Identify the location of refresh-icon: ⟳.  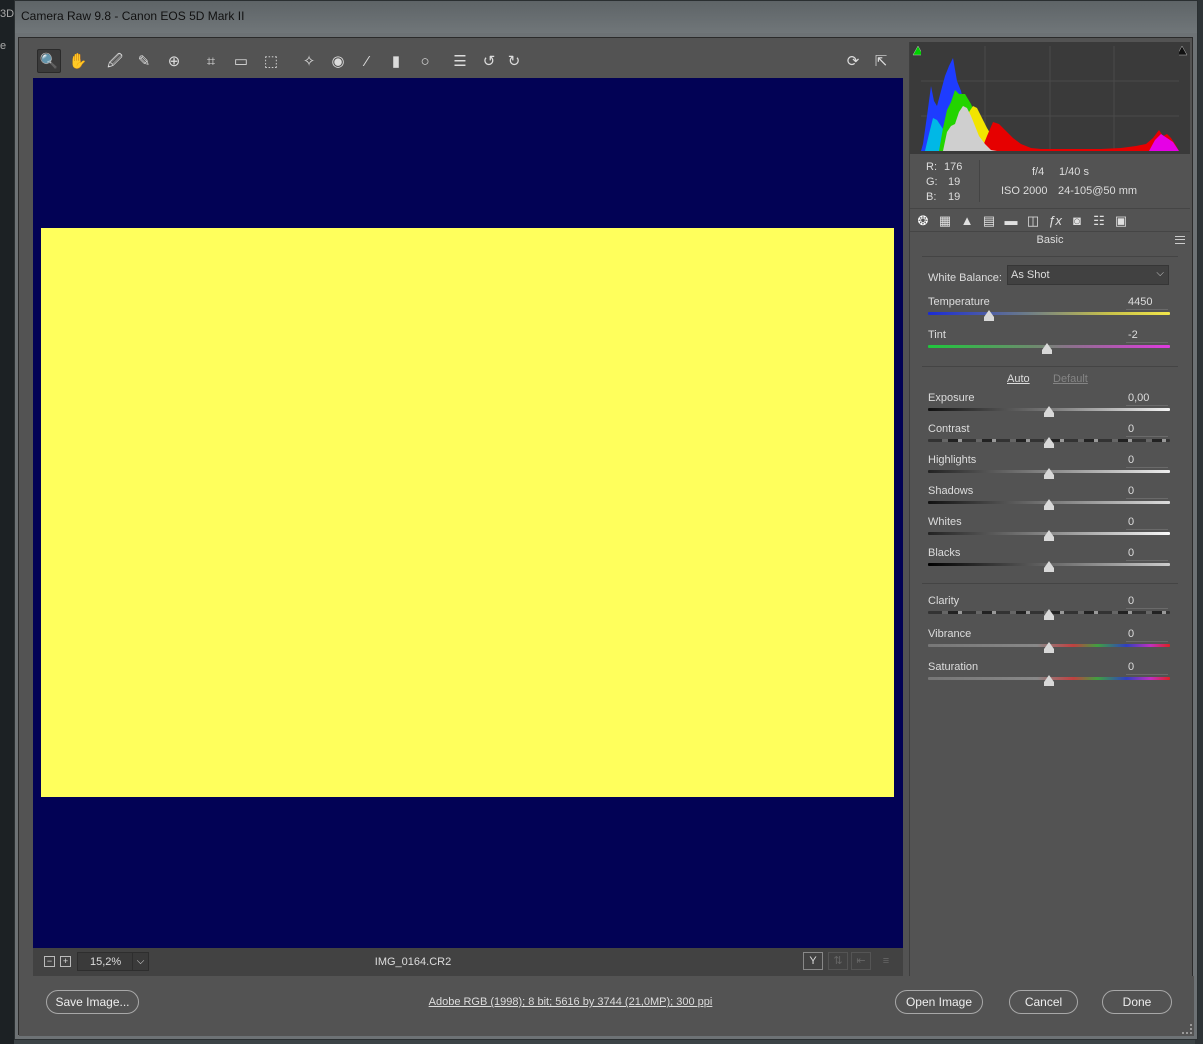
(853, 61).